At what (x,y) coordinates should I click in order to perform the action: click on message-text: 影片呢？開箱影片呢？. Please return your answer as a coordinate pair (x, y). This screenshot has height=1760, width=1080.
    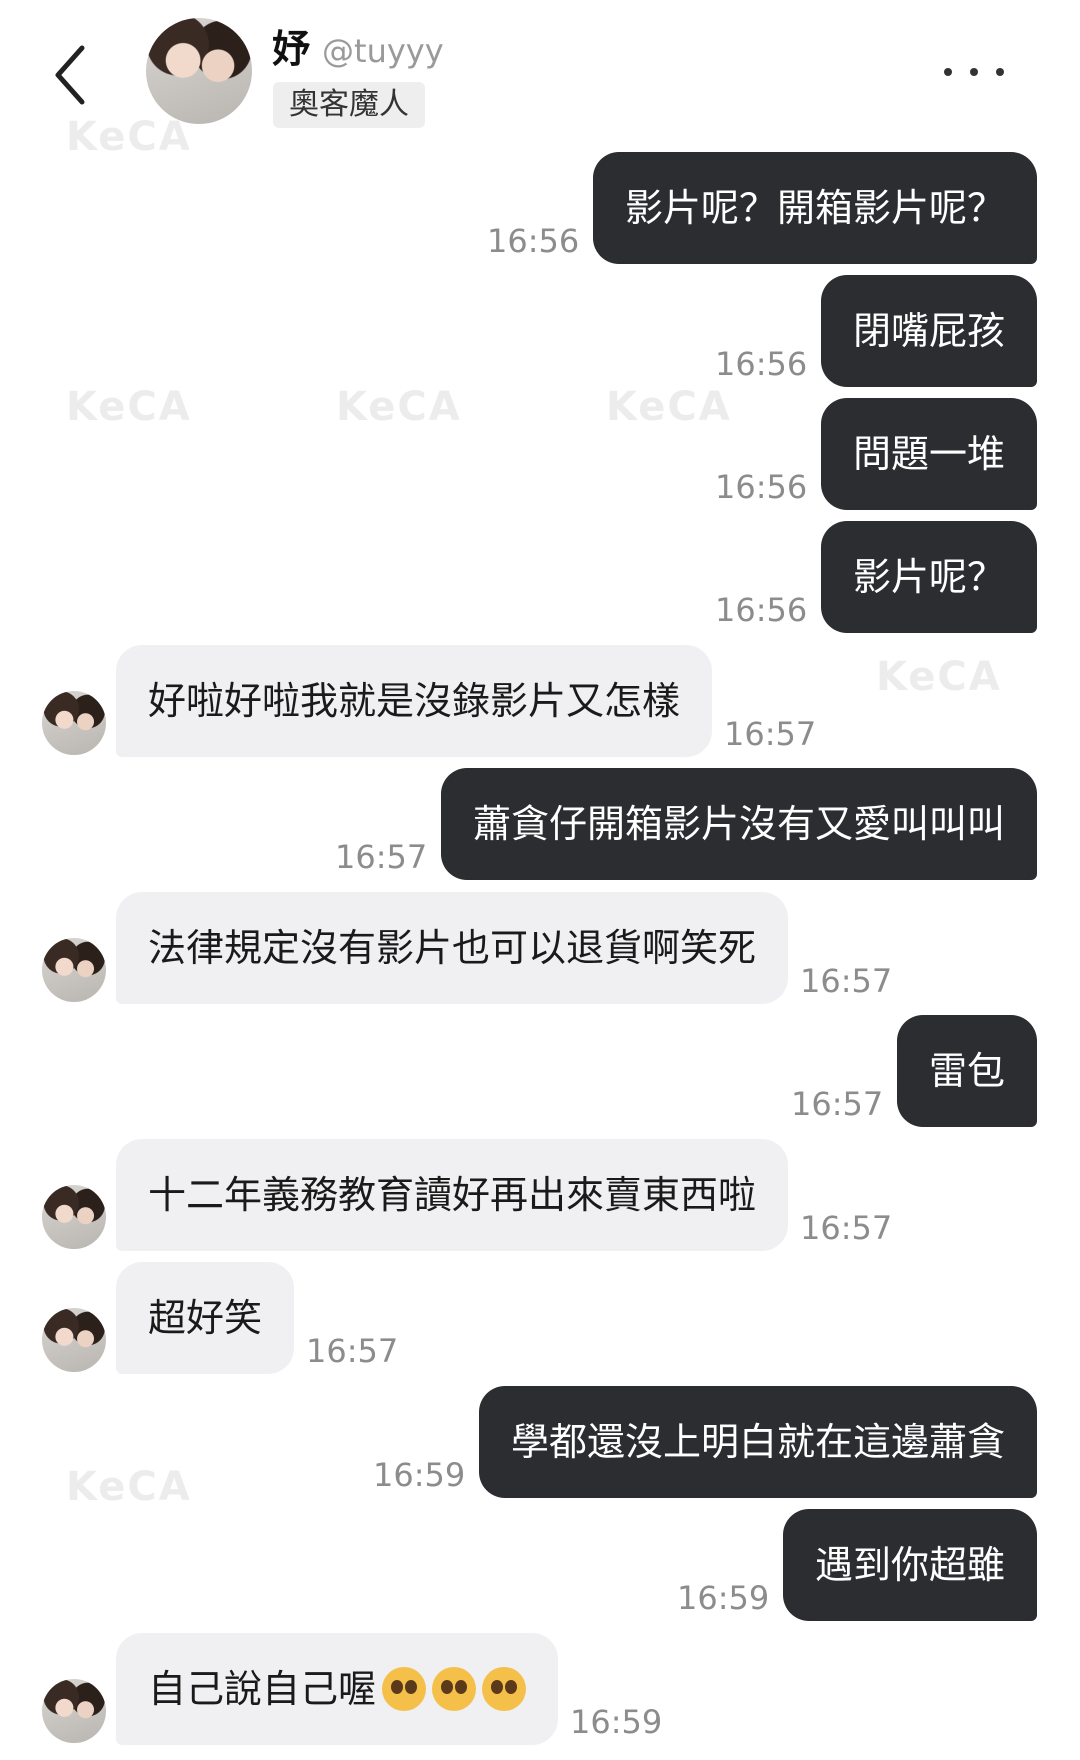
    Looking at the image, I should click on (815, 208).